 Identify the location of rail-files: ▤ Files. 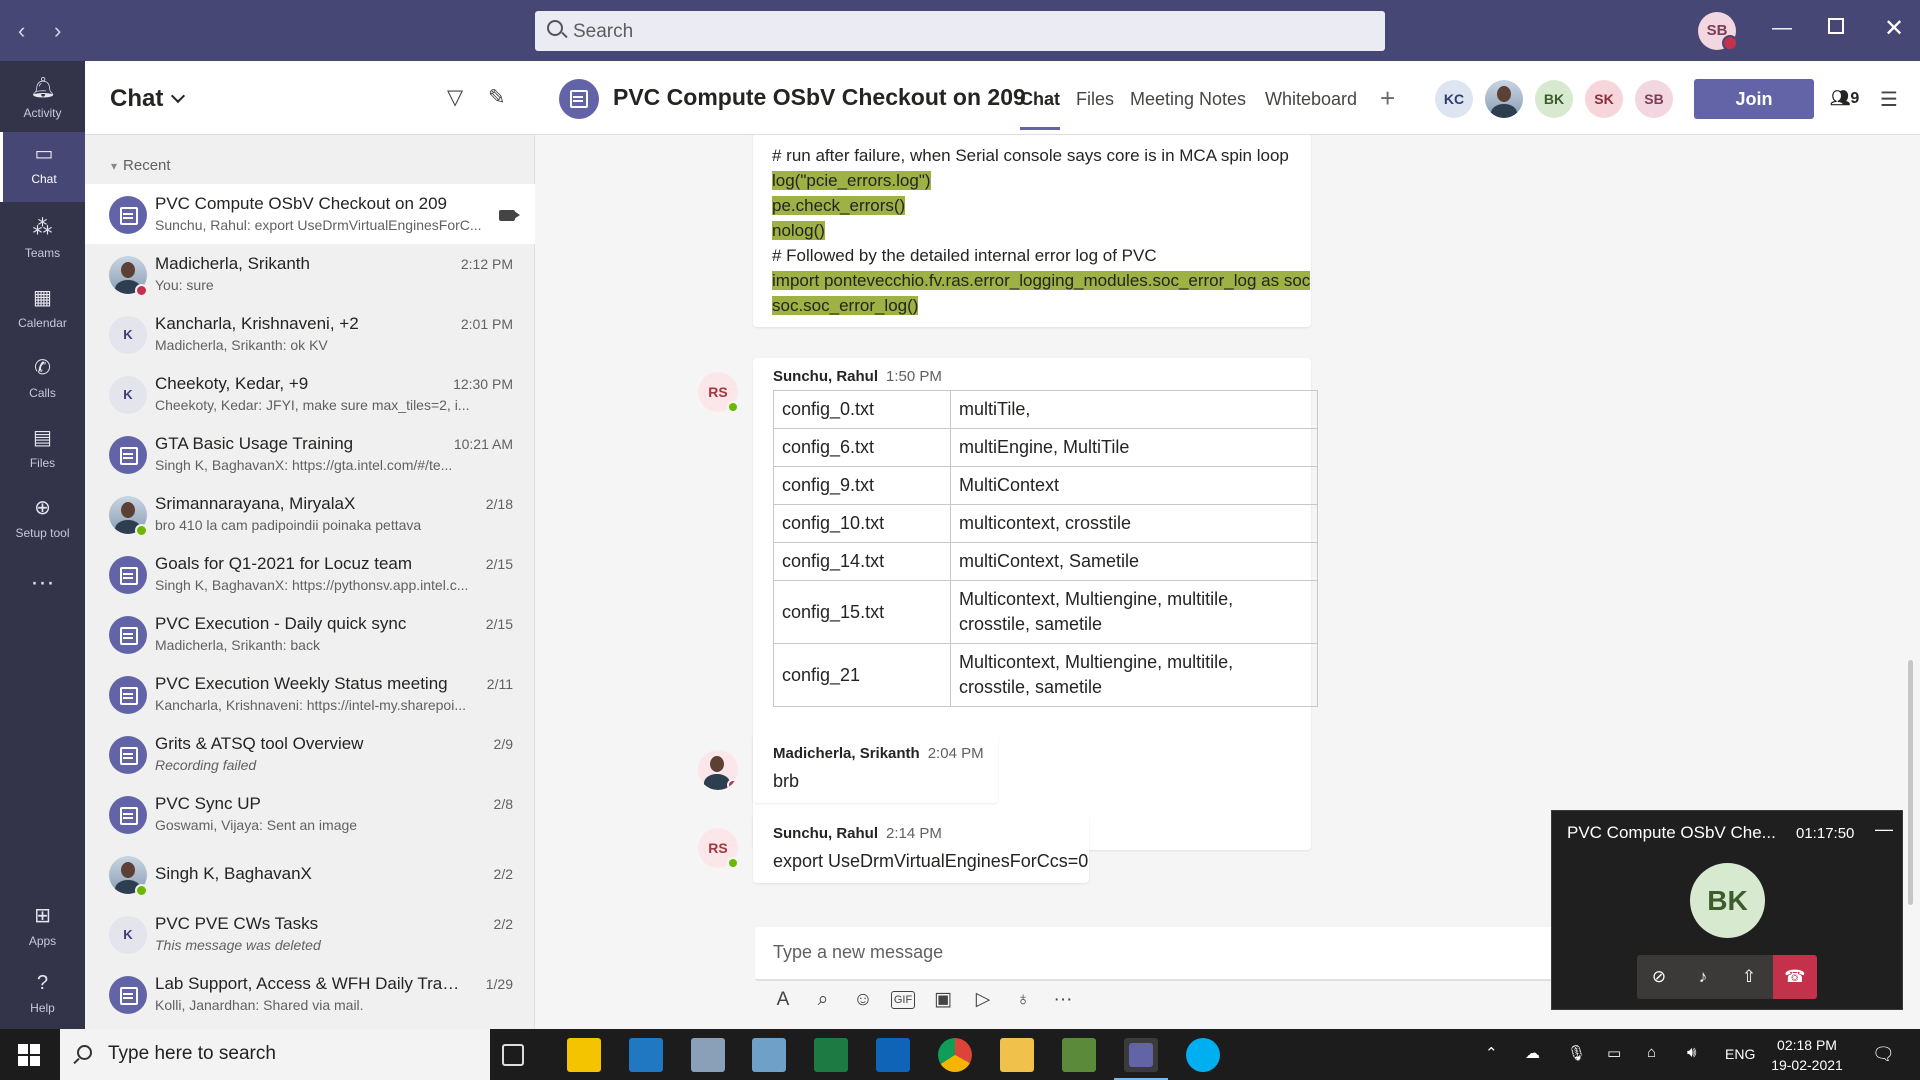
(42, 449).